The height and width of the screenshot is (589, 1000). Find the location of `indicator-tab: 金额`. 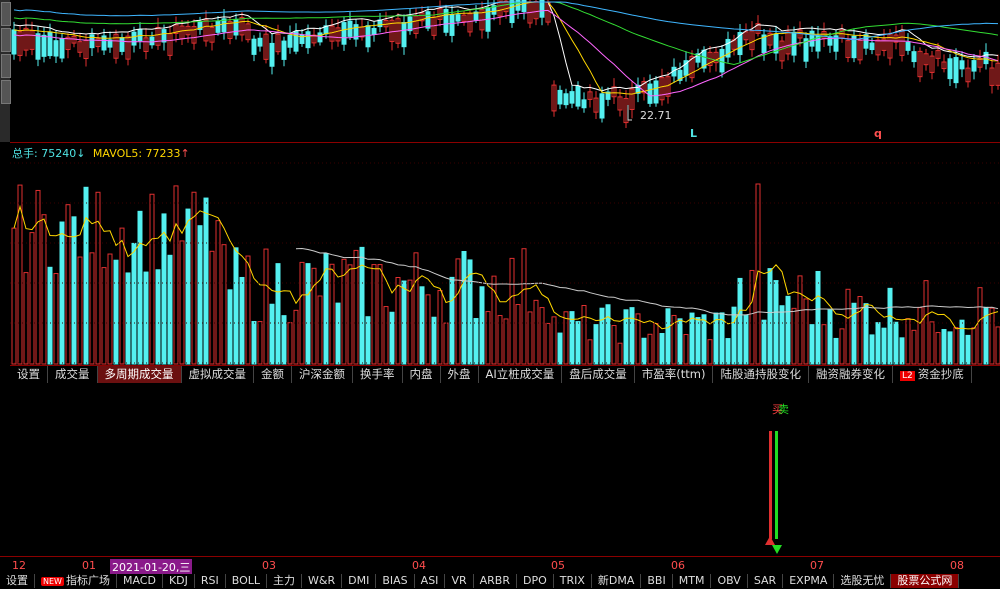

indicator-tab: 金额 is located at coordinates (273, 374).